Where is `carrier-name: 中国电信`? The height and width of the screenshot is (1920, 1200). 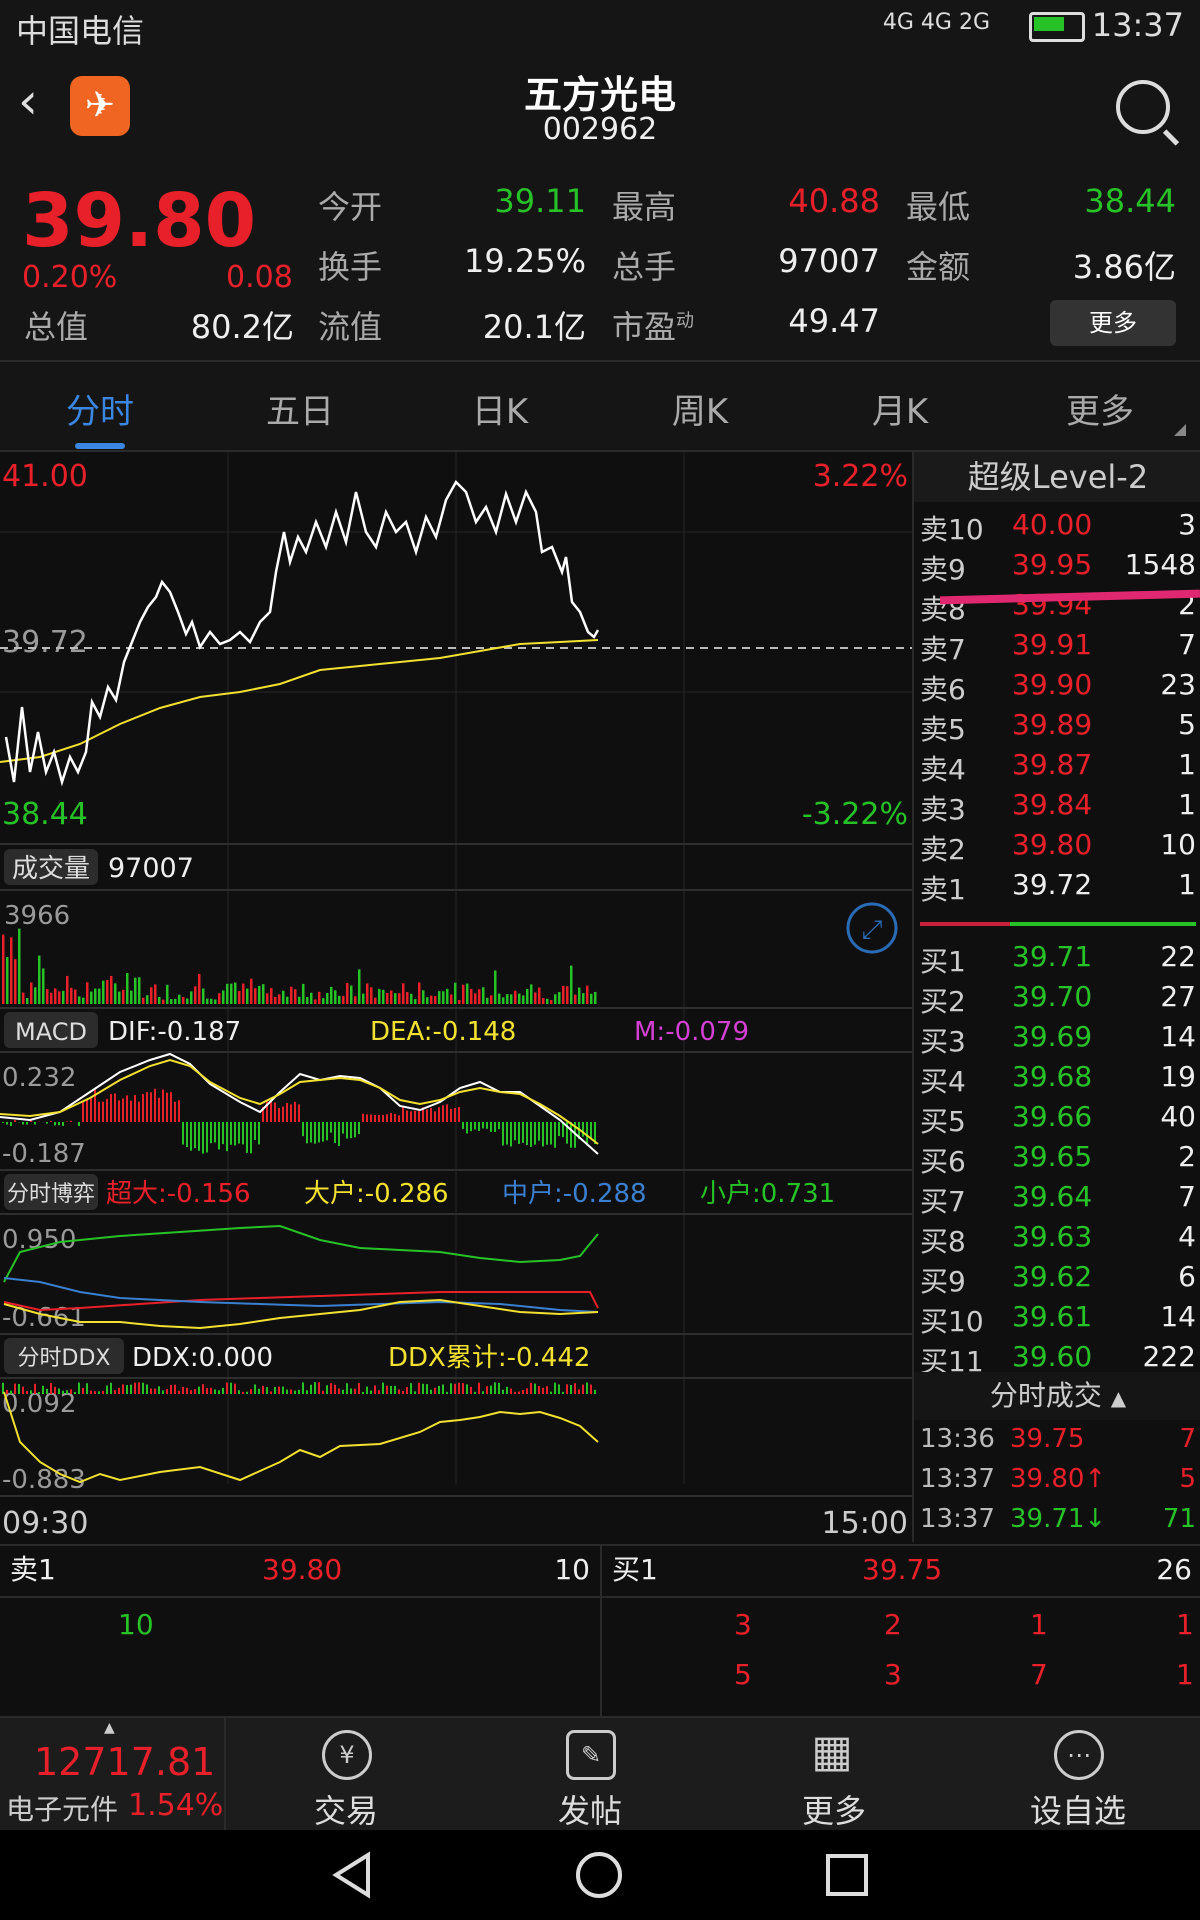
carrier-name: 中国电信 is located at coordinates (80, 31).